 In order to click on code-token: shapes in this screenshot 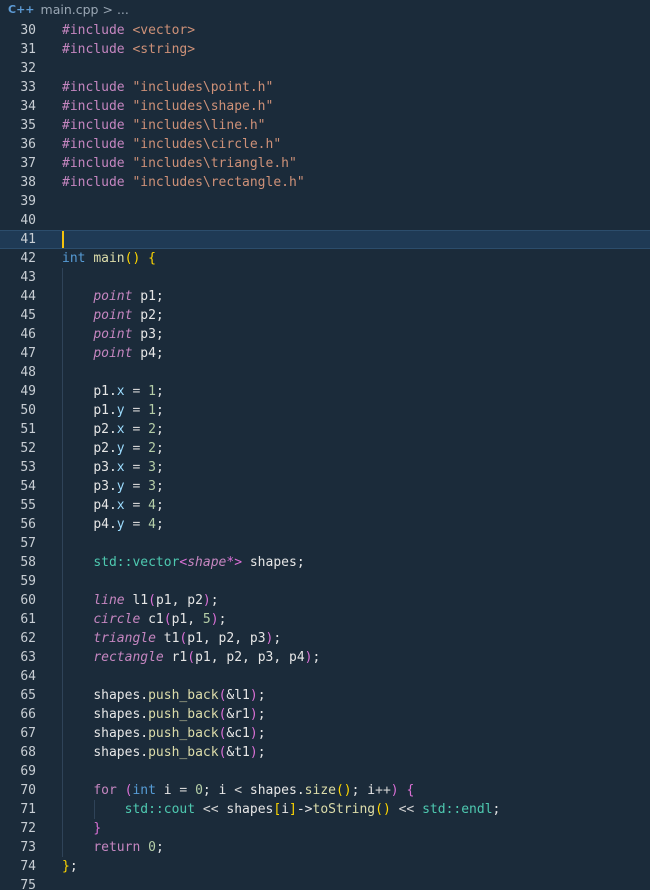, I will do `click(250, 809)`.